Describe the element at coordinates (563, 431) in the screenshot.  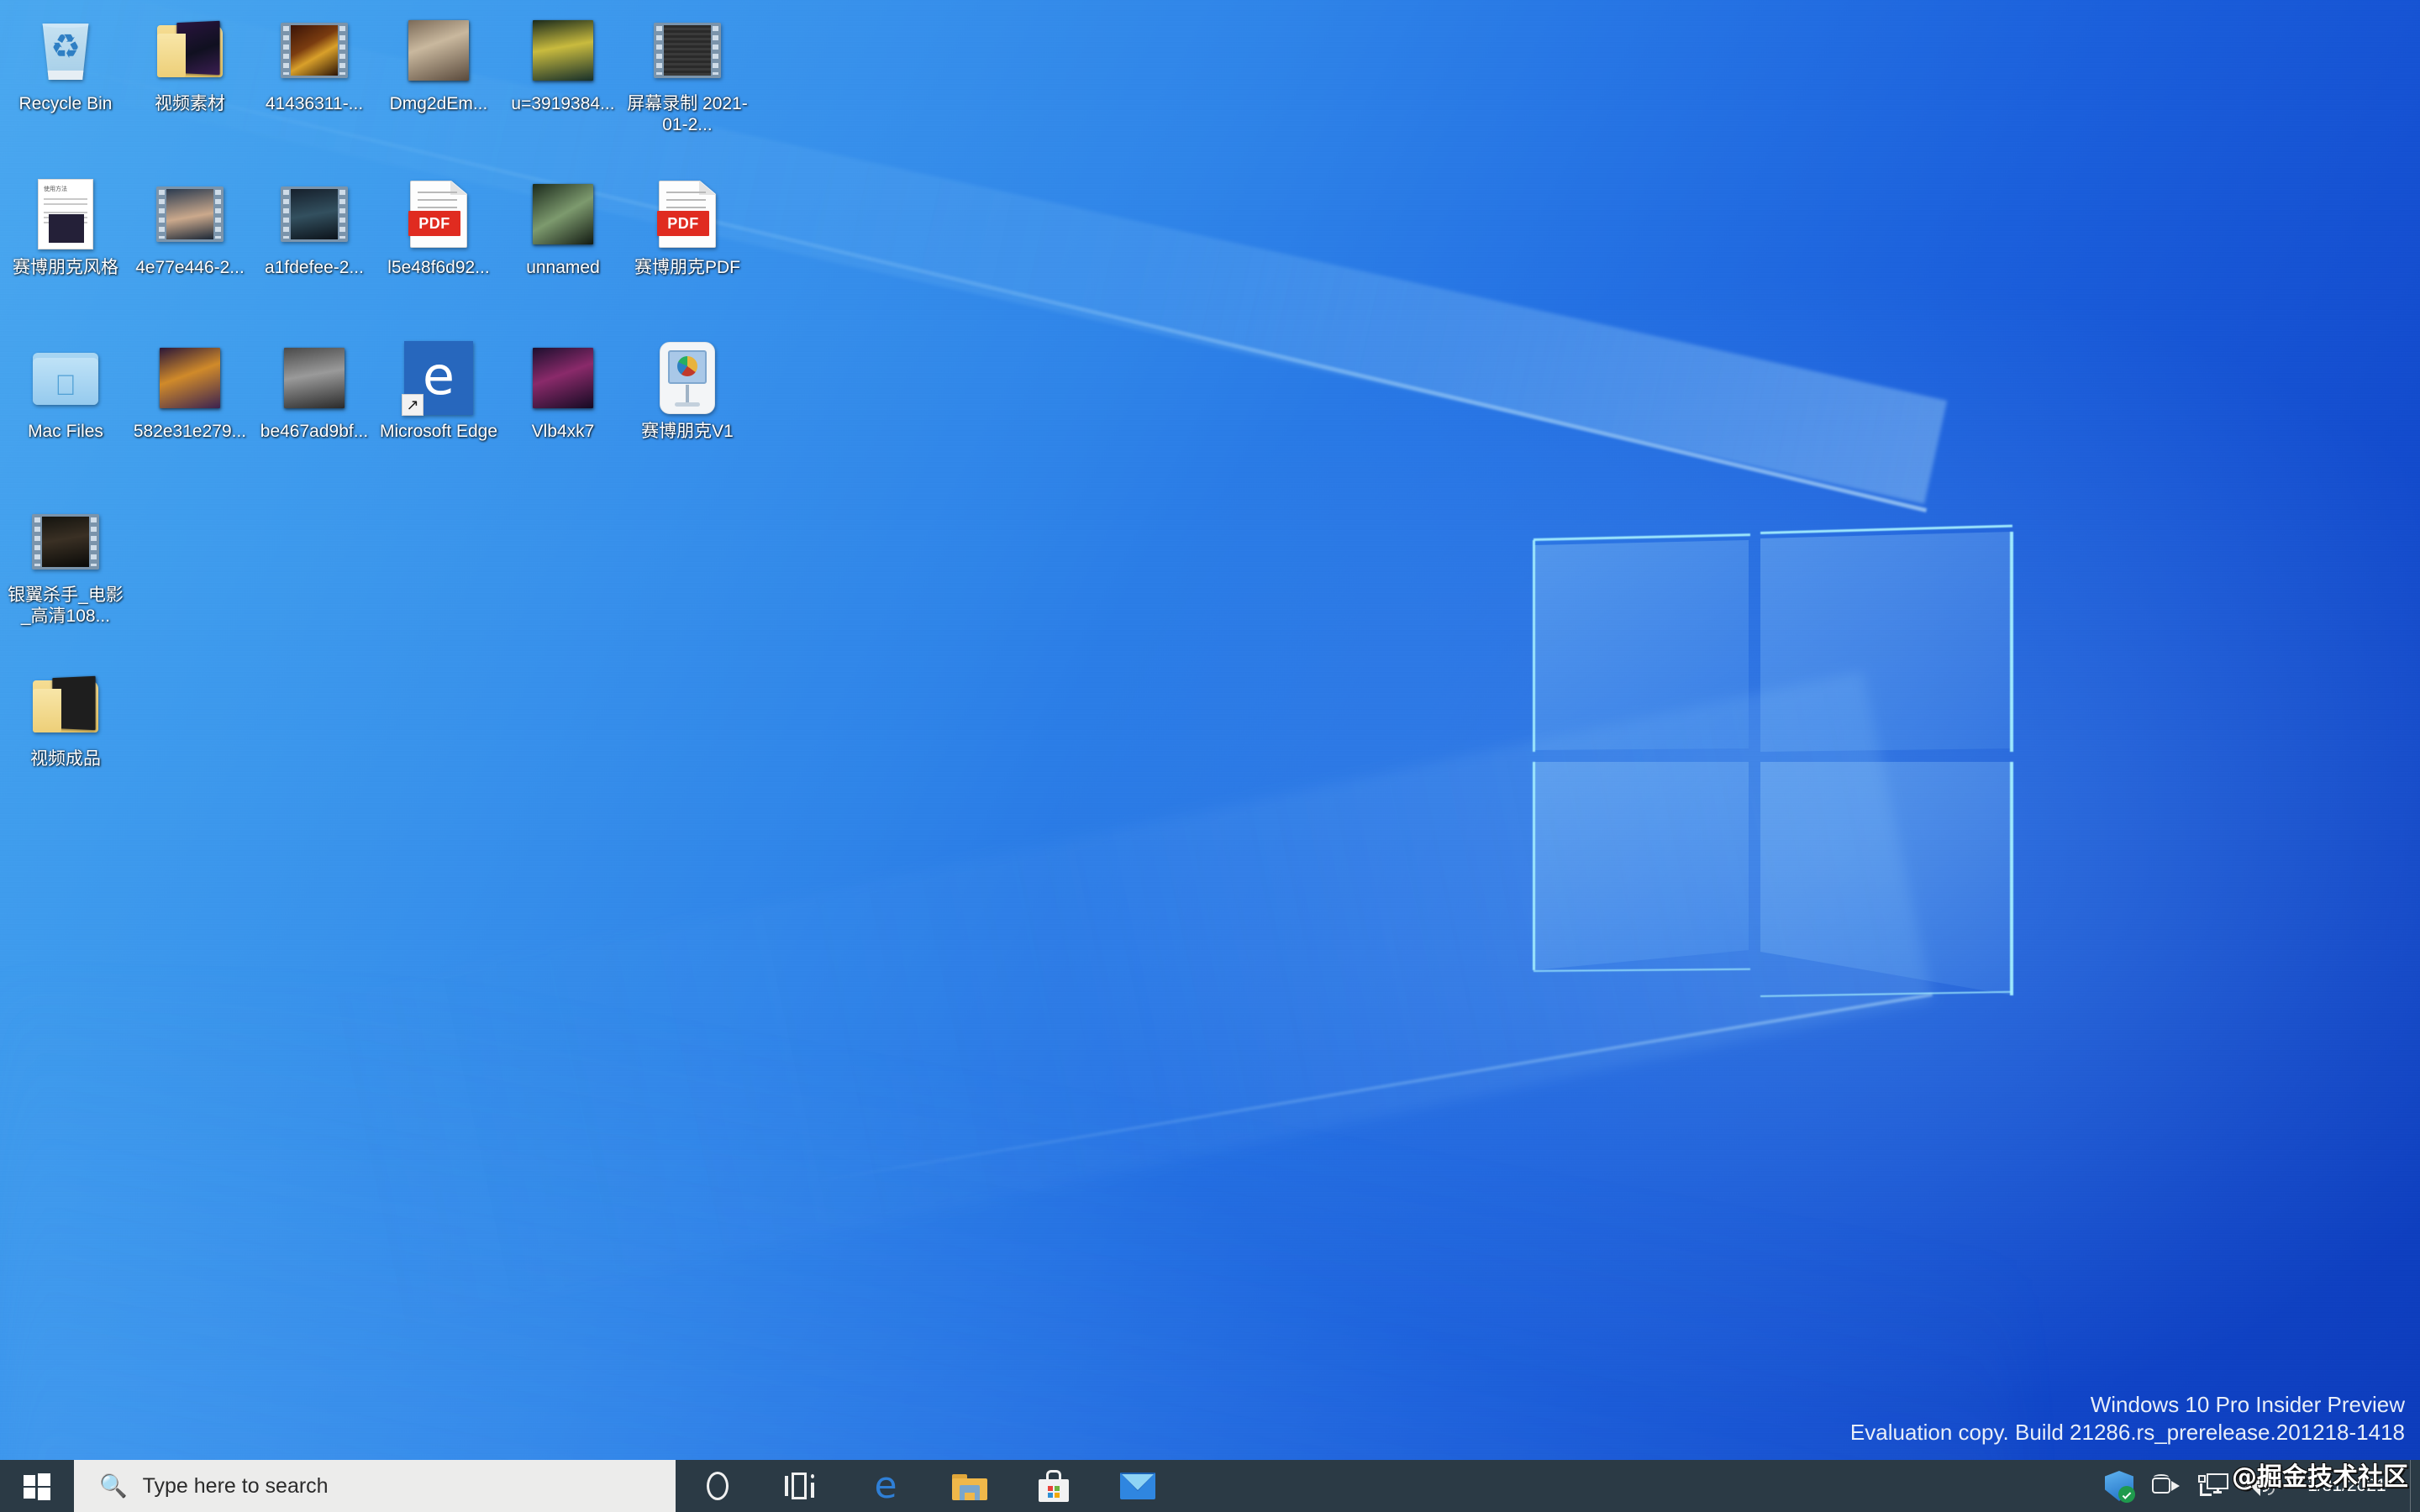
I see `desktop-icon-label: Vlb4xk7` at that location.